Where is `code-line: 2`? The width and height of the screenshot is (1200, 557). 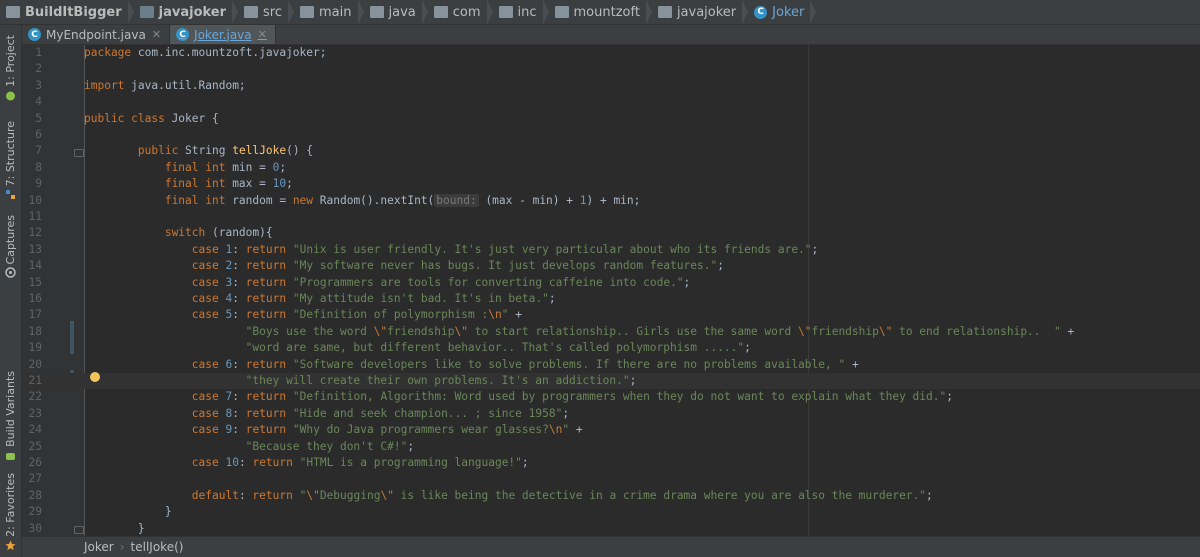 code-line: 2 is located at coordinates (611, 69).